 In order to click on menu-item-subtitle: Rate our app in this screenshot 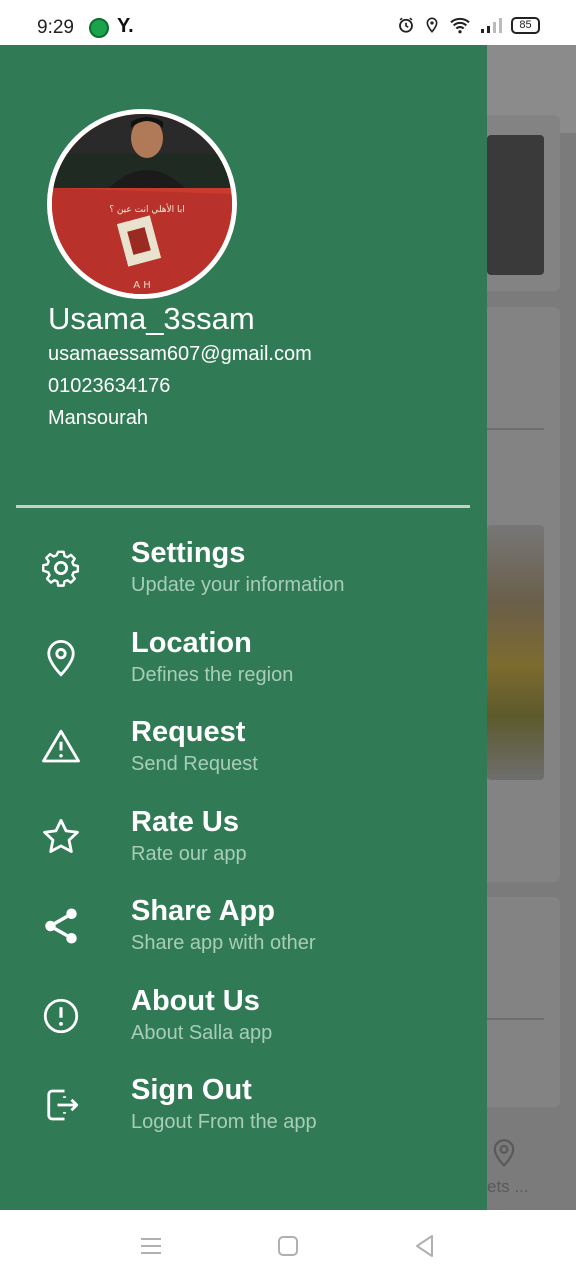, I will do `click(189, 854)`.